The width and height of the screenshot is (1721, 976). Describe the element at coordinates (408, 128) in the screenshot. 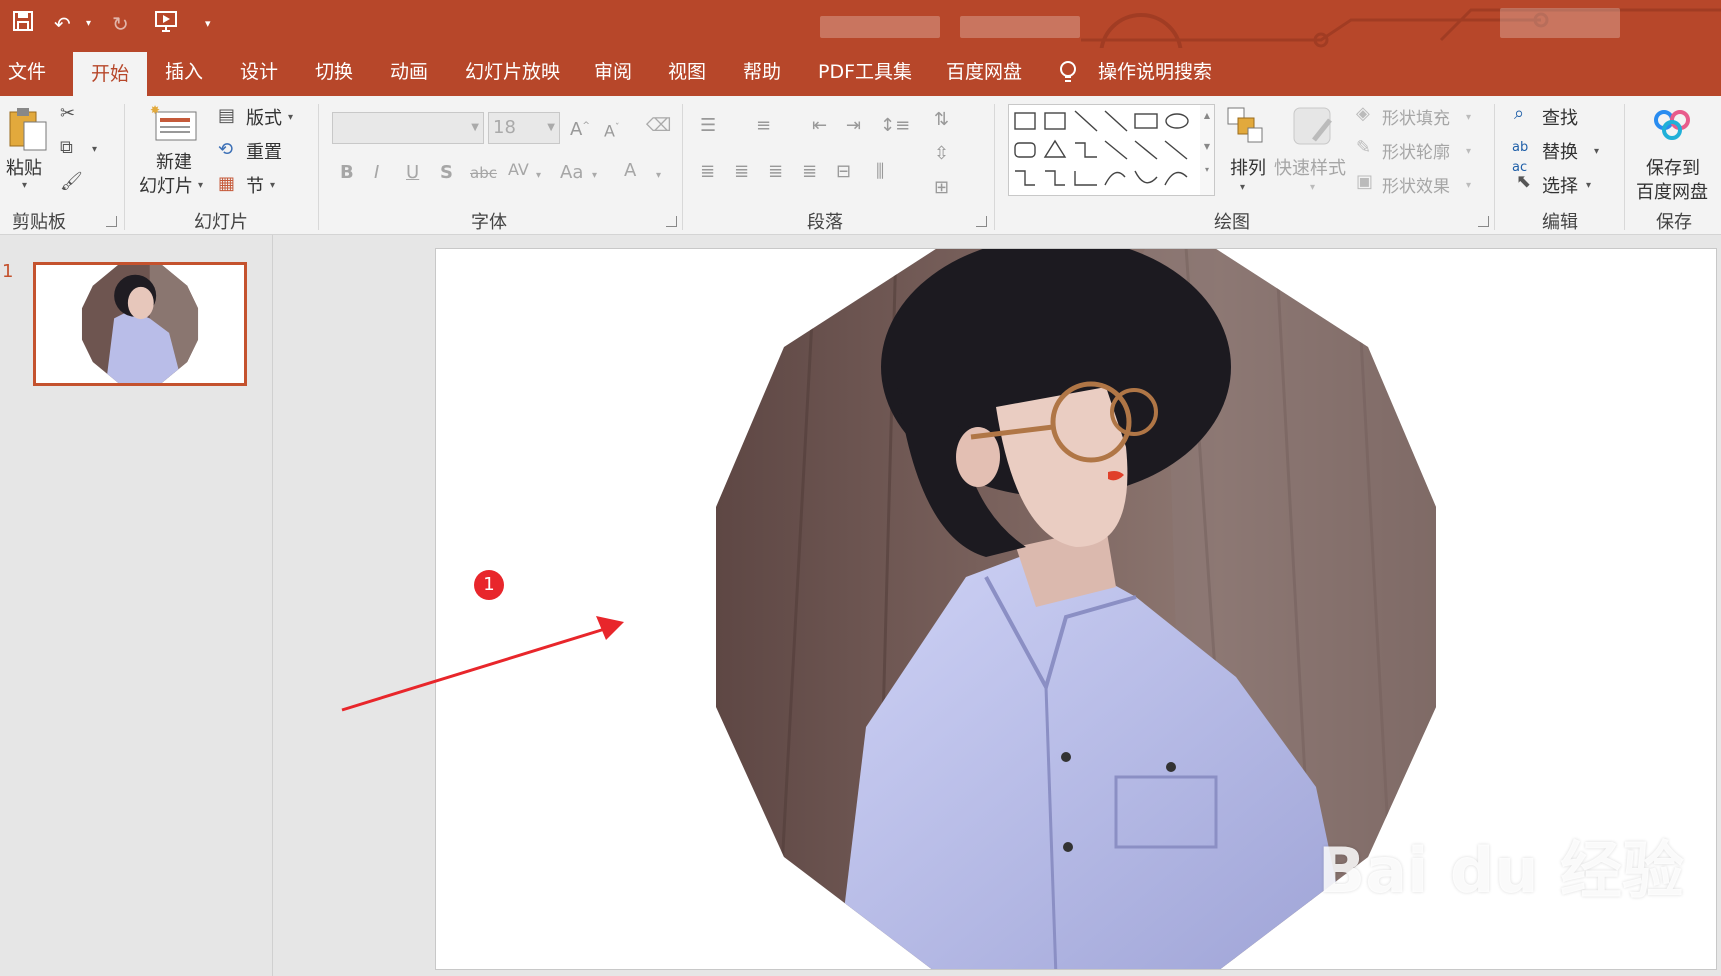

I see `font-name-combo: ▼` at that location.